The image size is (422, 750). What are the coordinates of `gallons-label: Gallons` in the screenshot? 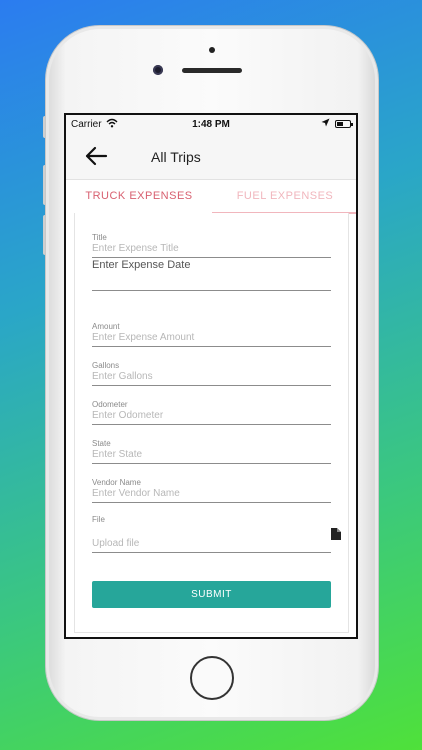 It's located at (106, 365).